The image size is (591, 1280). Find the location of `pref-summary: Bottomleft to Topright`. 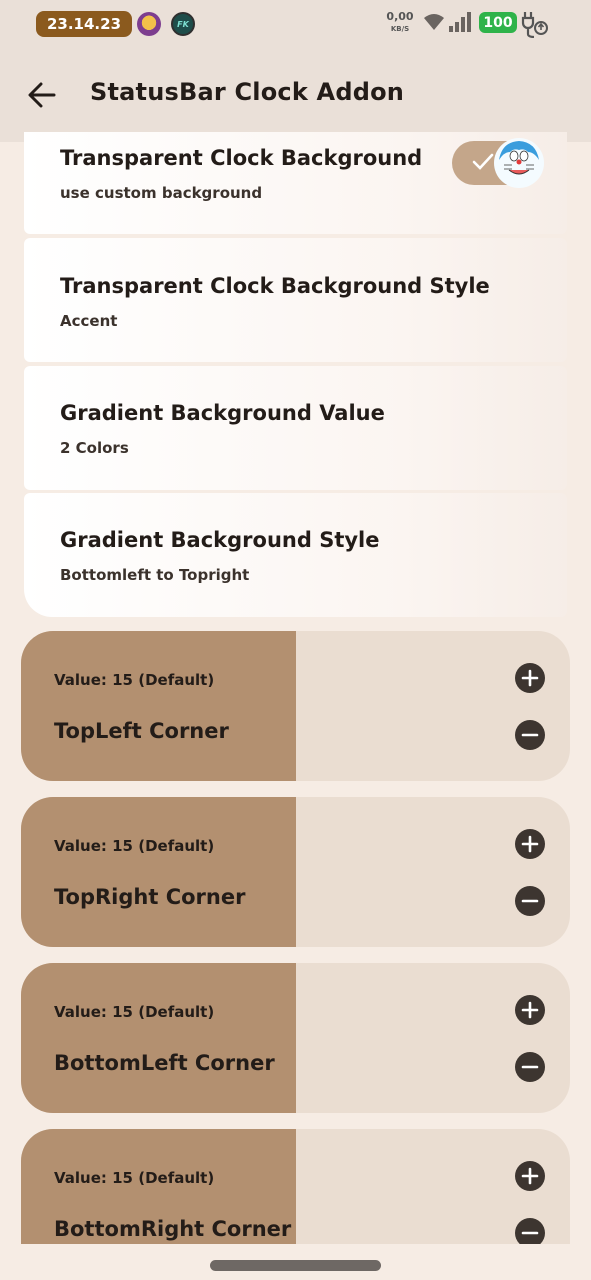

pref-summary: Bottomleft to Topright is located at coordinates (155, 575).